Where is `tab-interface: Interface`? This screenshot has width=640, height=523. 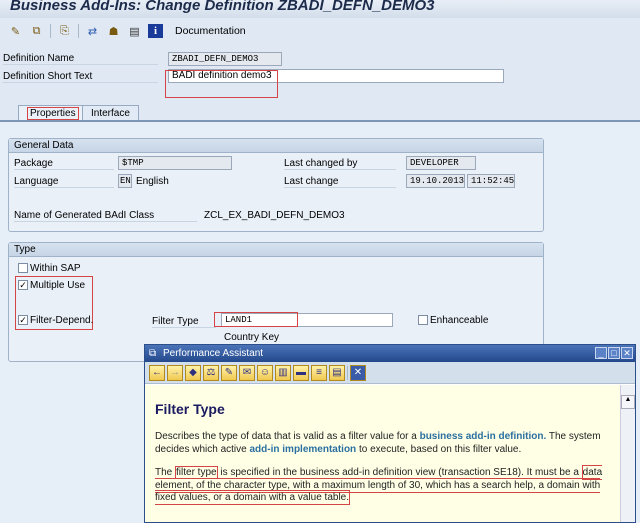 tab-interface: Interface is located at coordinates (110, 113).